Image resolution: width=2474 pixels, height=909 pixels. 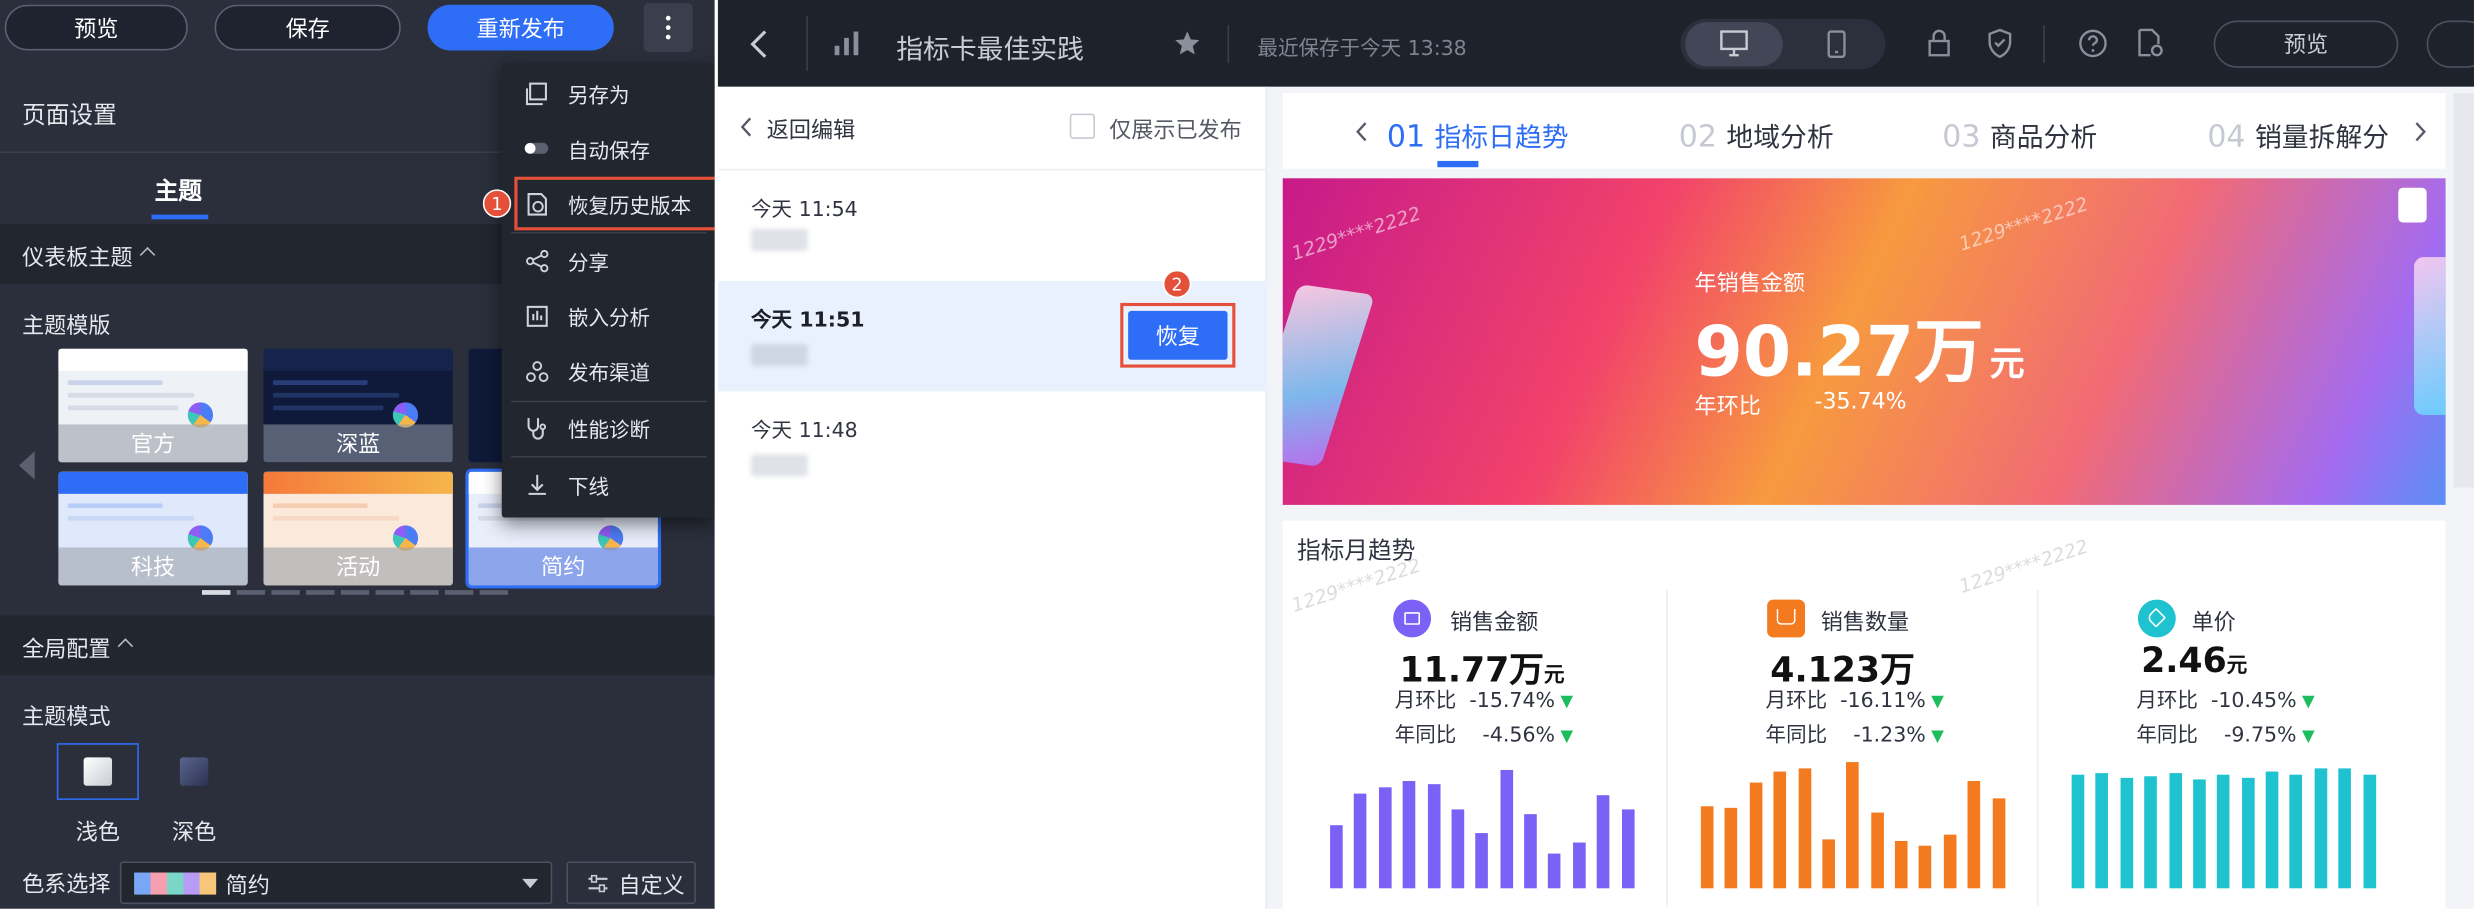 What do you see at coordinates (536, 203) in the screenshot?
I see `history-icon` at bounding box center [536, 203].